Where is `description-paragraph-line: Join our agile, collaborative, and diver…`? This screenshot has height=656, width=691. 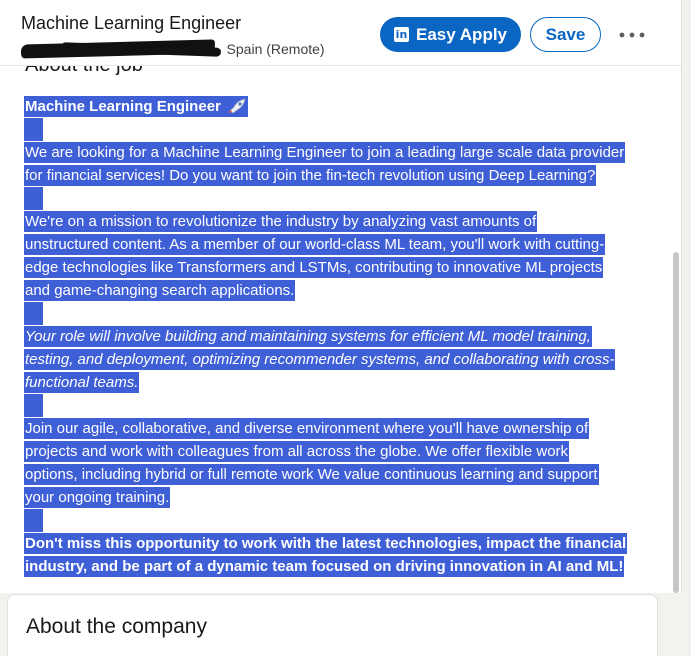 description-paragraph-line: Join our agile, collaborative, and diver… is located at coordinates (307, 428).